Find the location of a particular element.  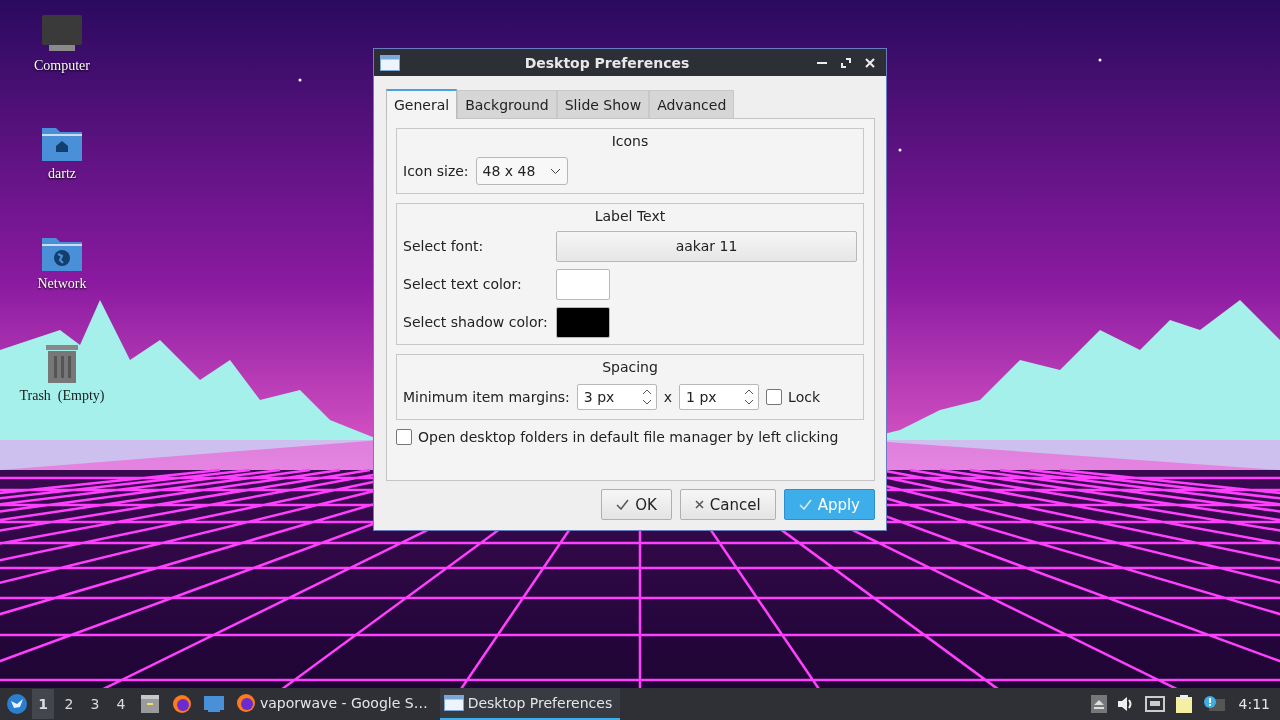

checkbox-label: Lock is located at coordinates (804, 397).